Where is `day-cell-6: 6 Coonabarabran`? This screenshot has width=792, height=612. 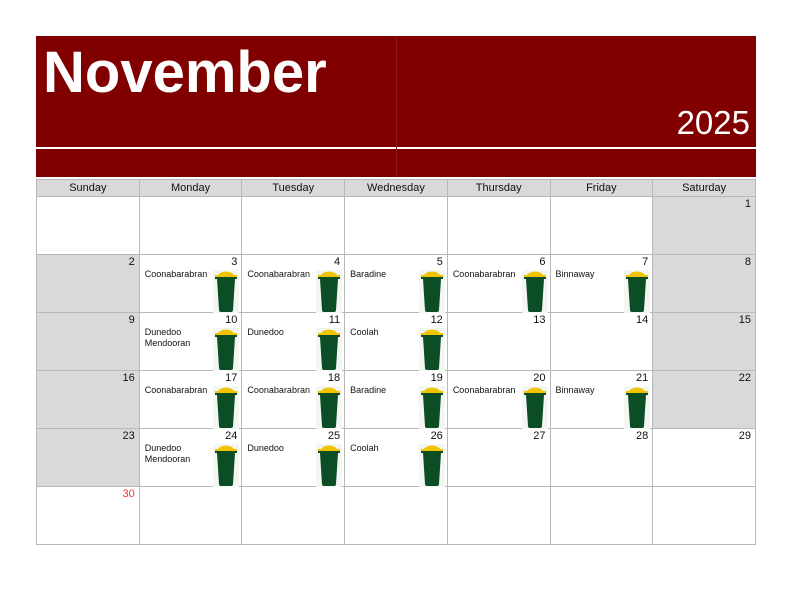 day-cell-6: 6 Coonabarabran is located at coordinates (498, 283).